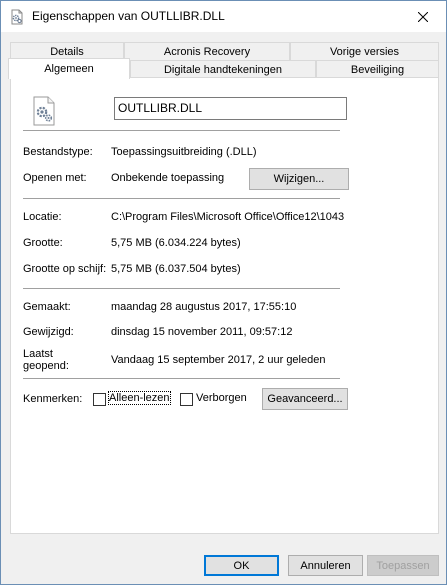 This screenshot has height=585, width=447. I want to click on tab-general: Algemeen, so click(69, 68).